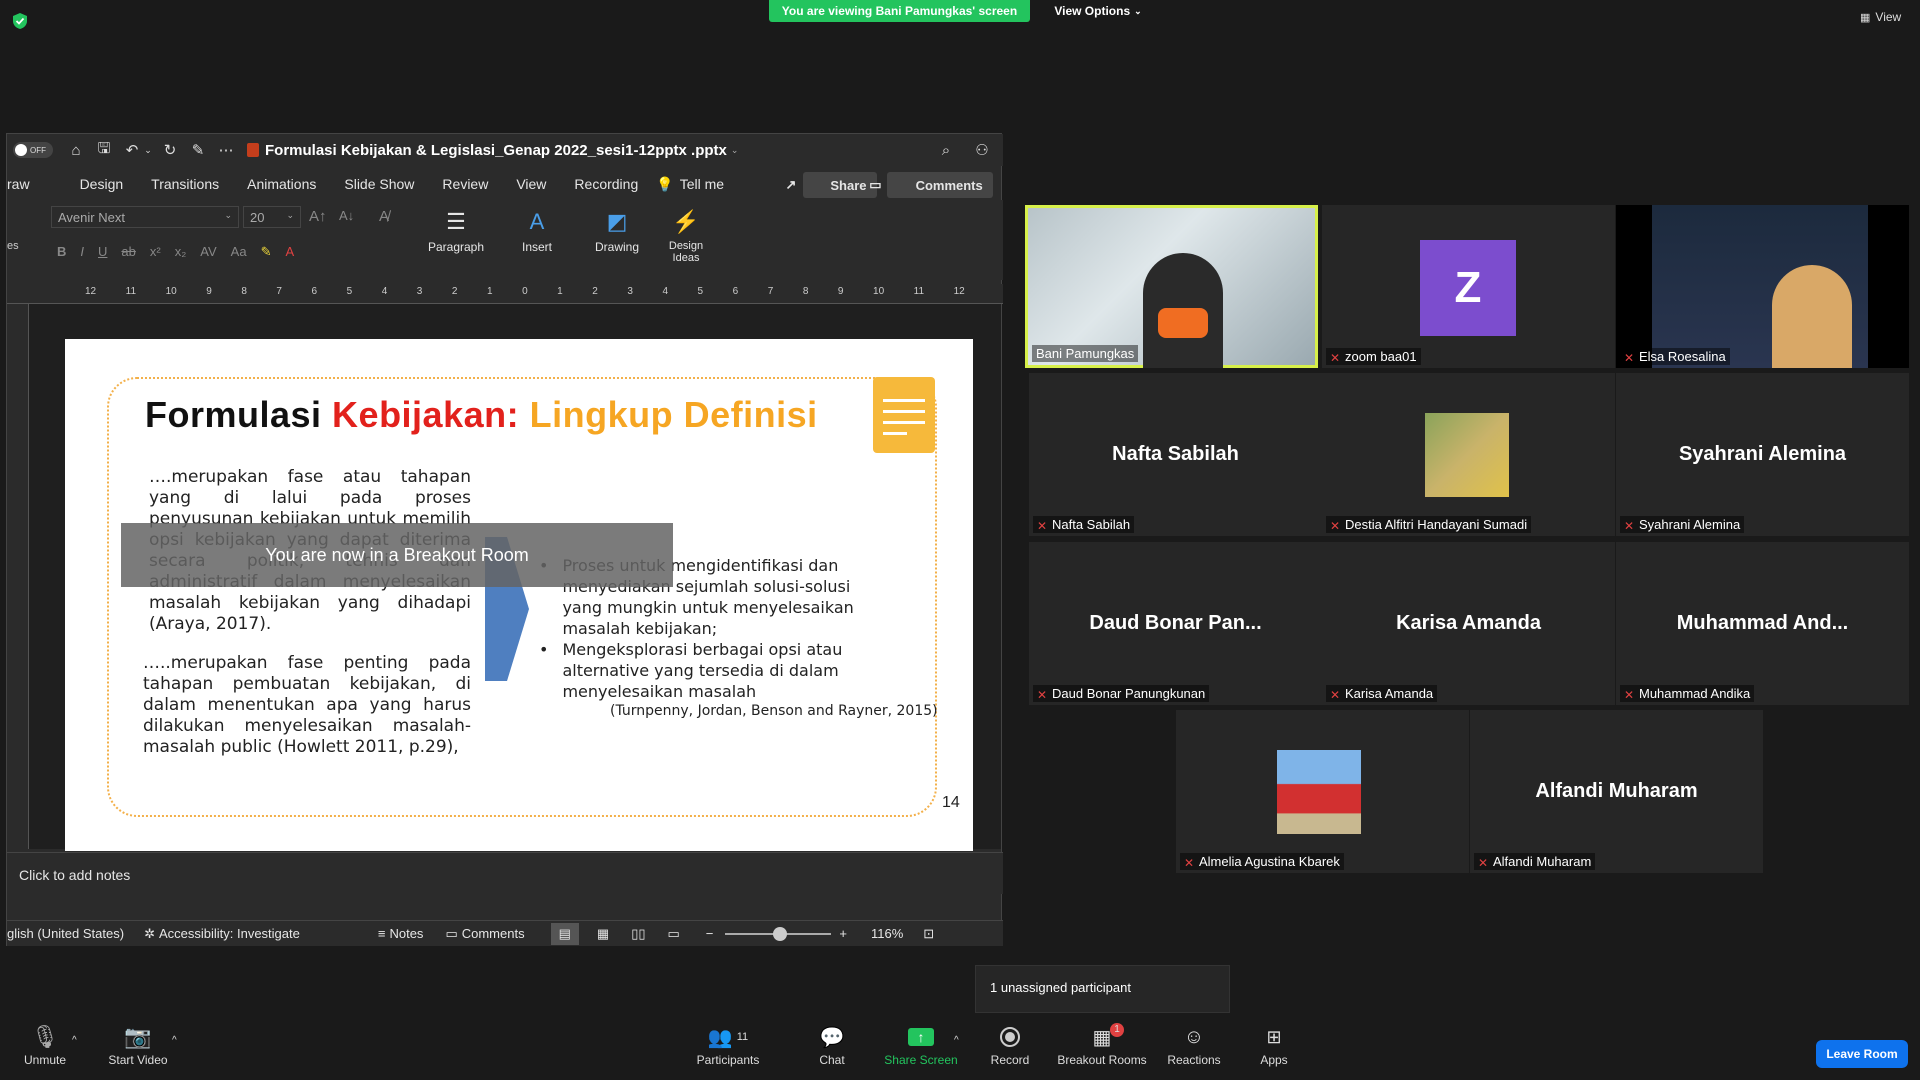 This screenshot has width=1920, height=1080. Describe the element at coordinates (170, 150) in the screenshot. I see `redo-icon: ↻` at that location.